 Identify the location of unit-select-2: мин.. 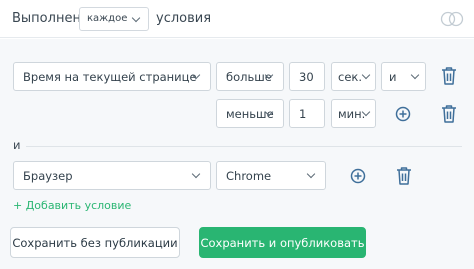
(353, 113).